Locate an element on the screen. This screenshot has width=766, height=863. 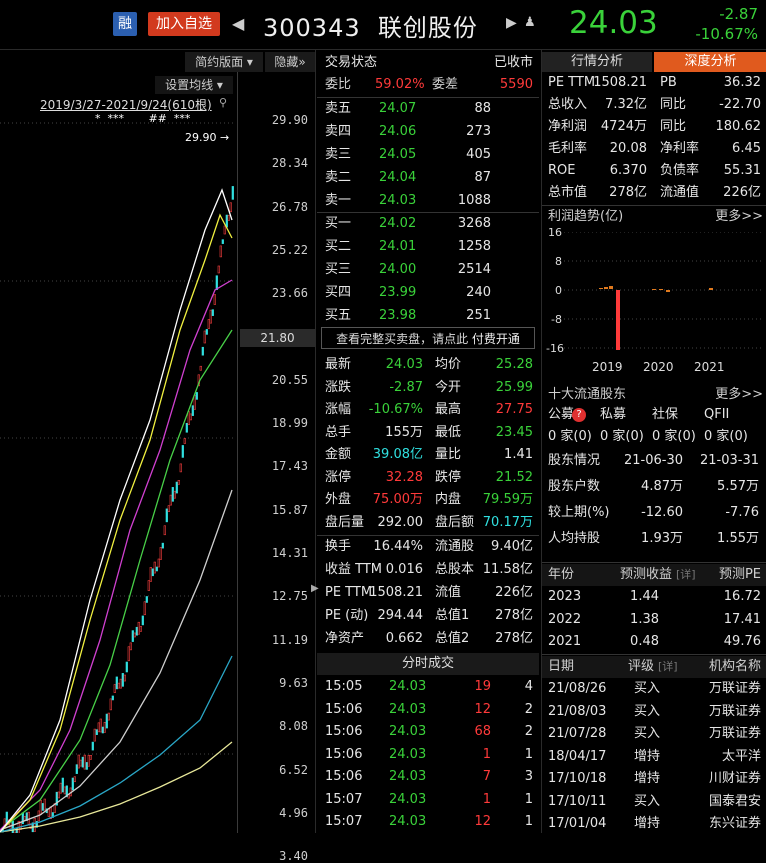
holder-stat-row: 股东户数 4.87万 5.57万 is located at coordinates (654, 487).